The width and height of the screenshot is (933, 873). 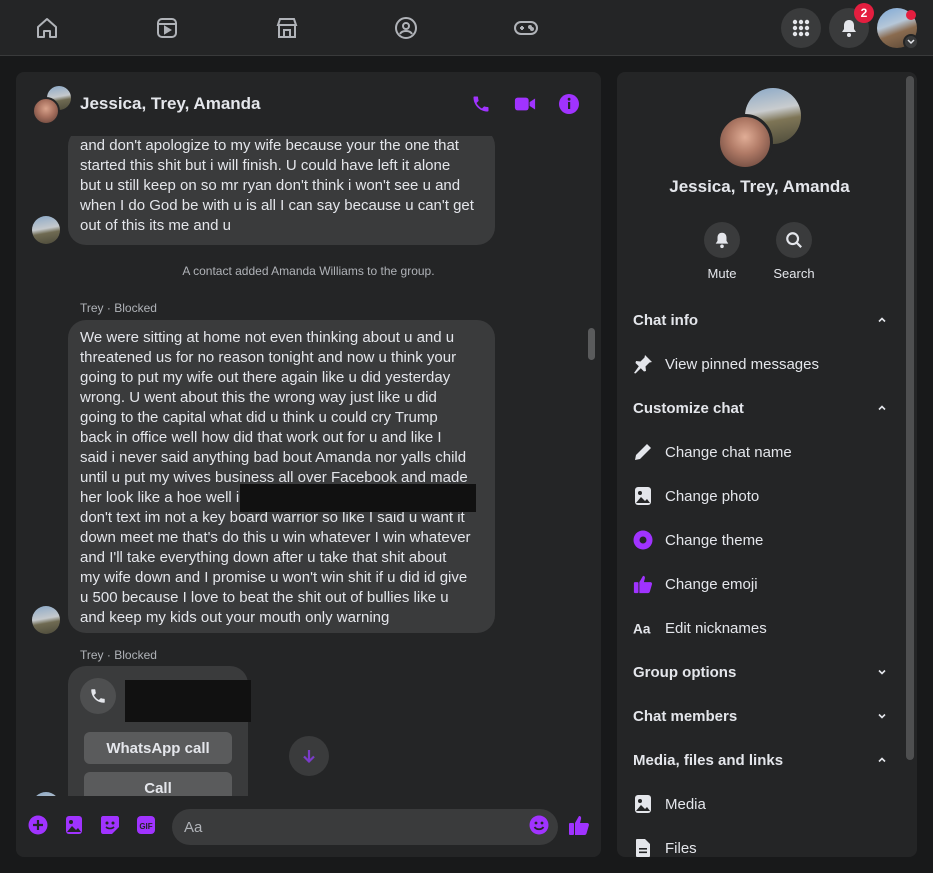 What do you see at coordinates (794, 273) in the screenshot?
I see `search-label: Search` at bounding box center [794, 273].